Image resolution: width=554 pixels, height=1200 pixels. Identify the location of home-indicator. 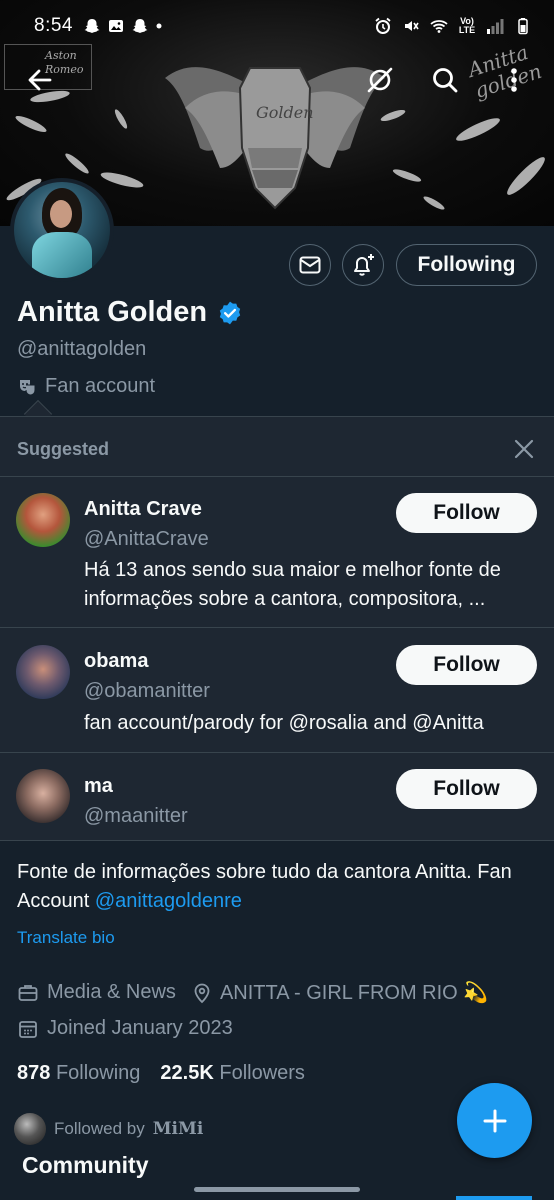
(277, 1189).